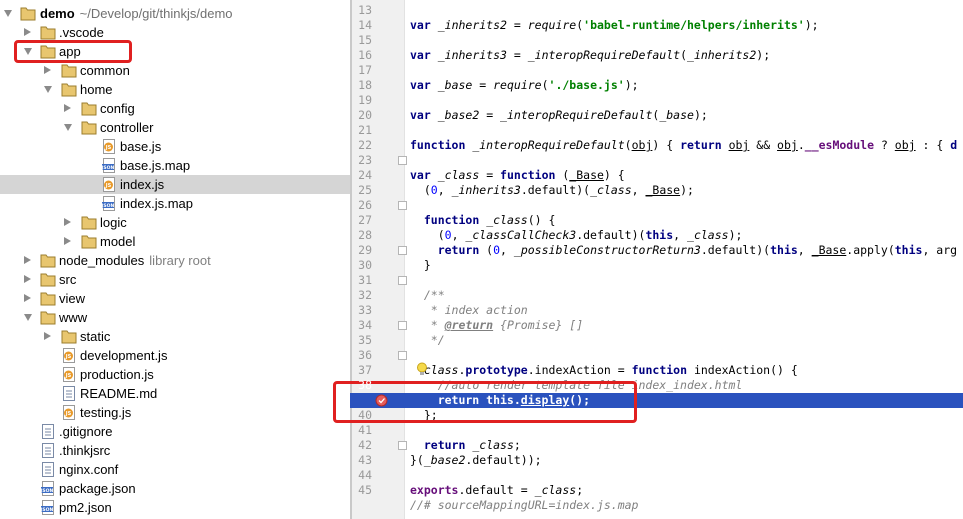 The image size is (963, 519). What do you see at coordinates (361, 190) in the screenshot?
I see `line-number: 25` at bounding box center [361, 190].